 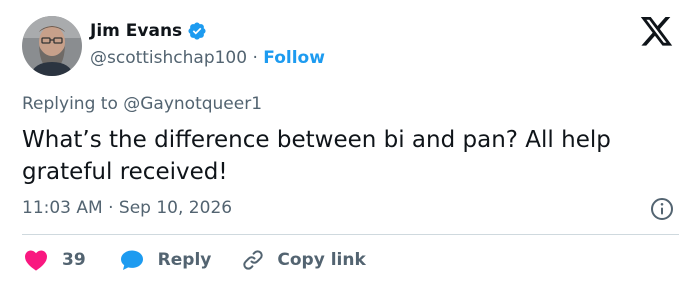 What do you see at coordinates (168, 58) in the screenshot?
I see `author-handle: @scottishchap100` at bounding box center [168, 58].